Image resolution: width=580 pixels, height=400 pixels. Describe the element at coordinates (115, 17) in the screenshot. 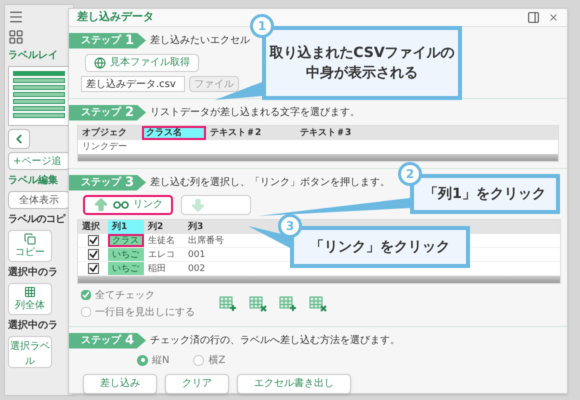

I see `dialog-title: 差し込みデータ` at that location.